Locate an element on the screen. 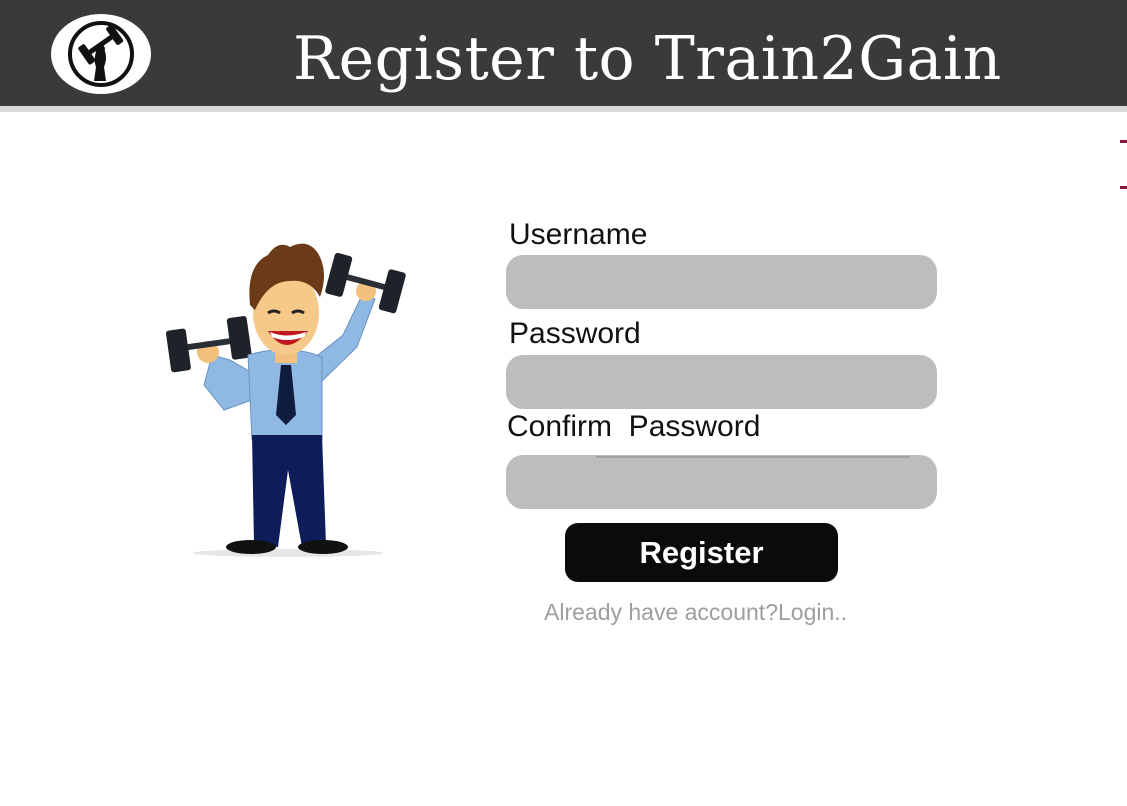 The width and height of the screenshot is (1127, 806). register-button: Register is located at coordinates (701, 552).